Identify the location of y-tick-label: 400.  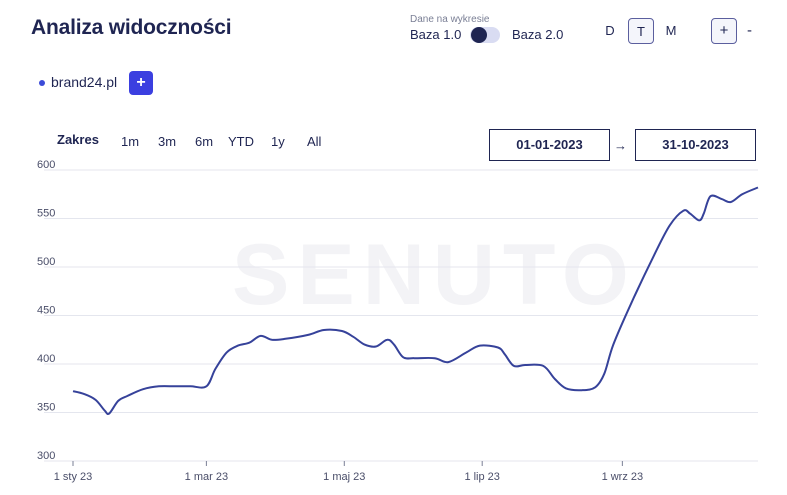
(46, 359).